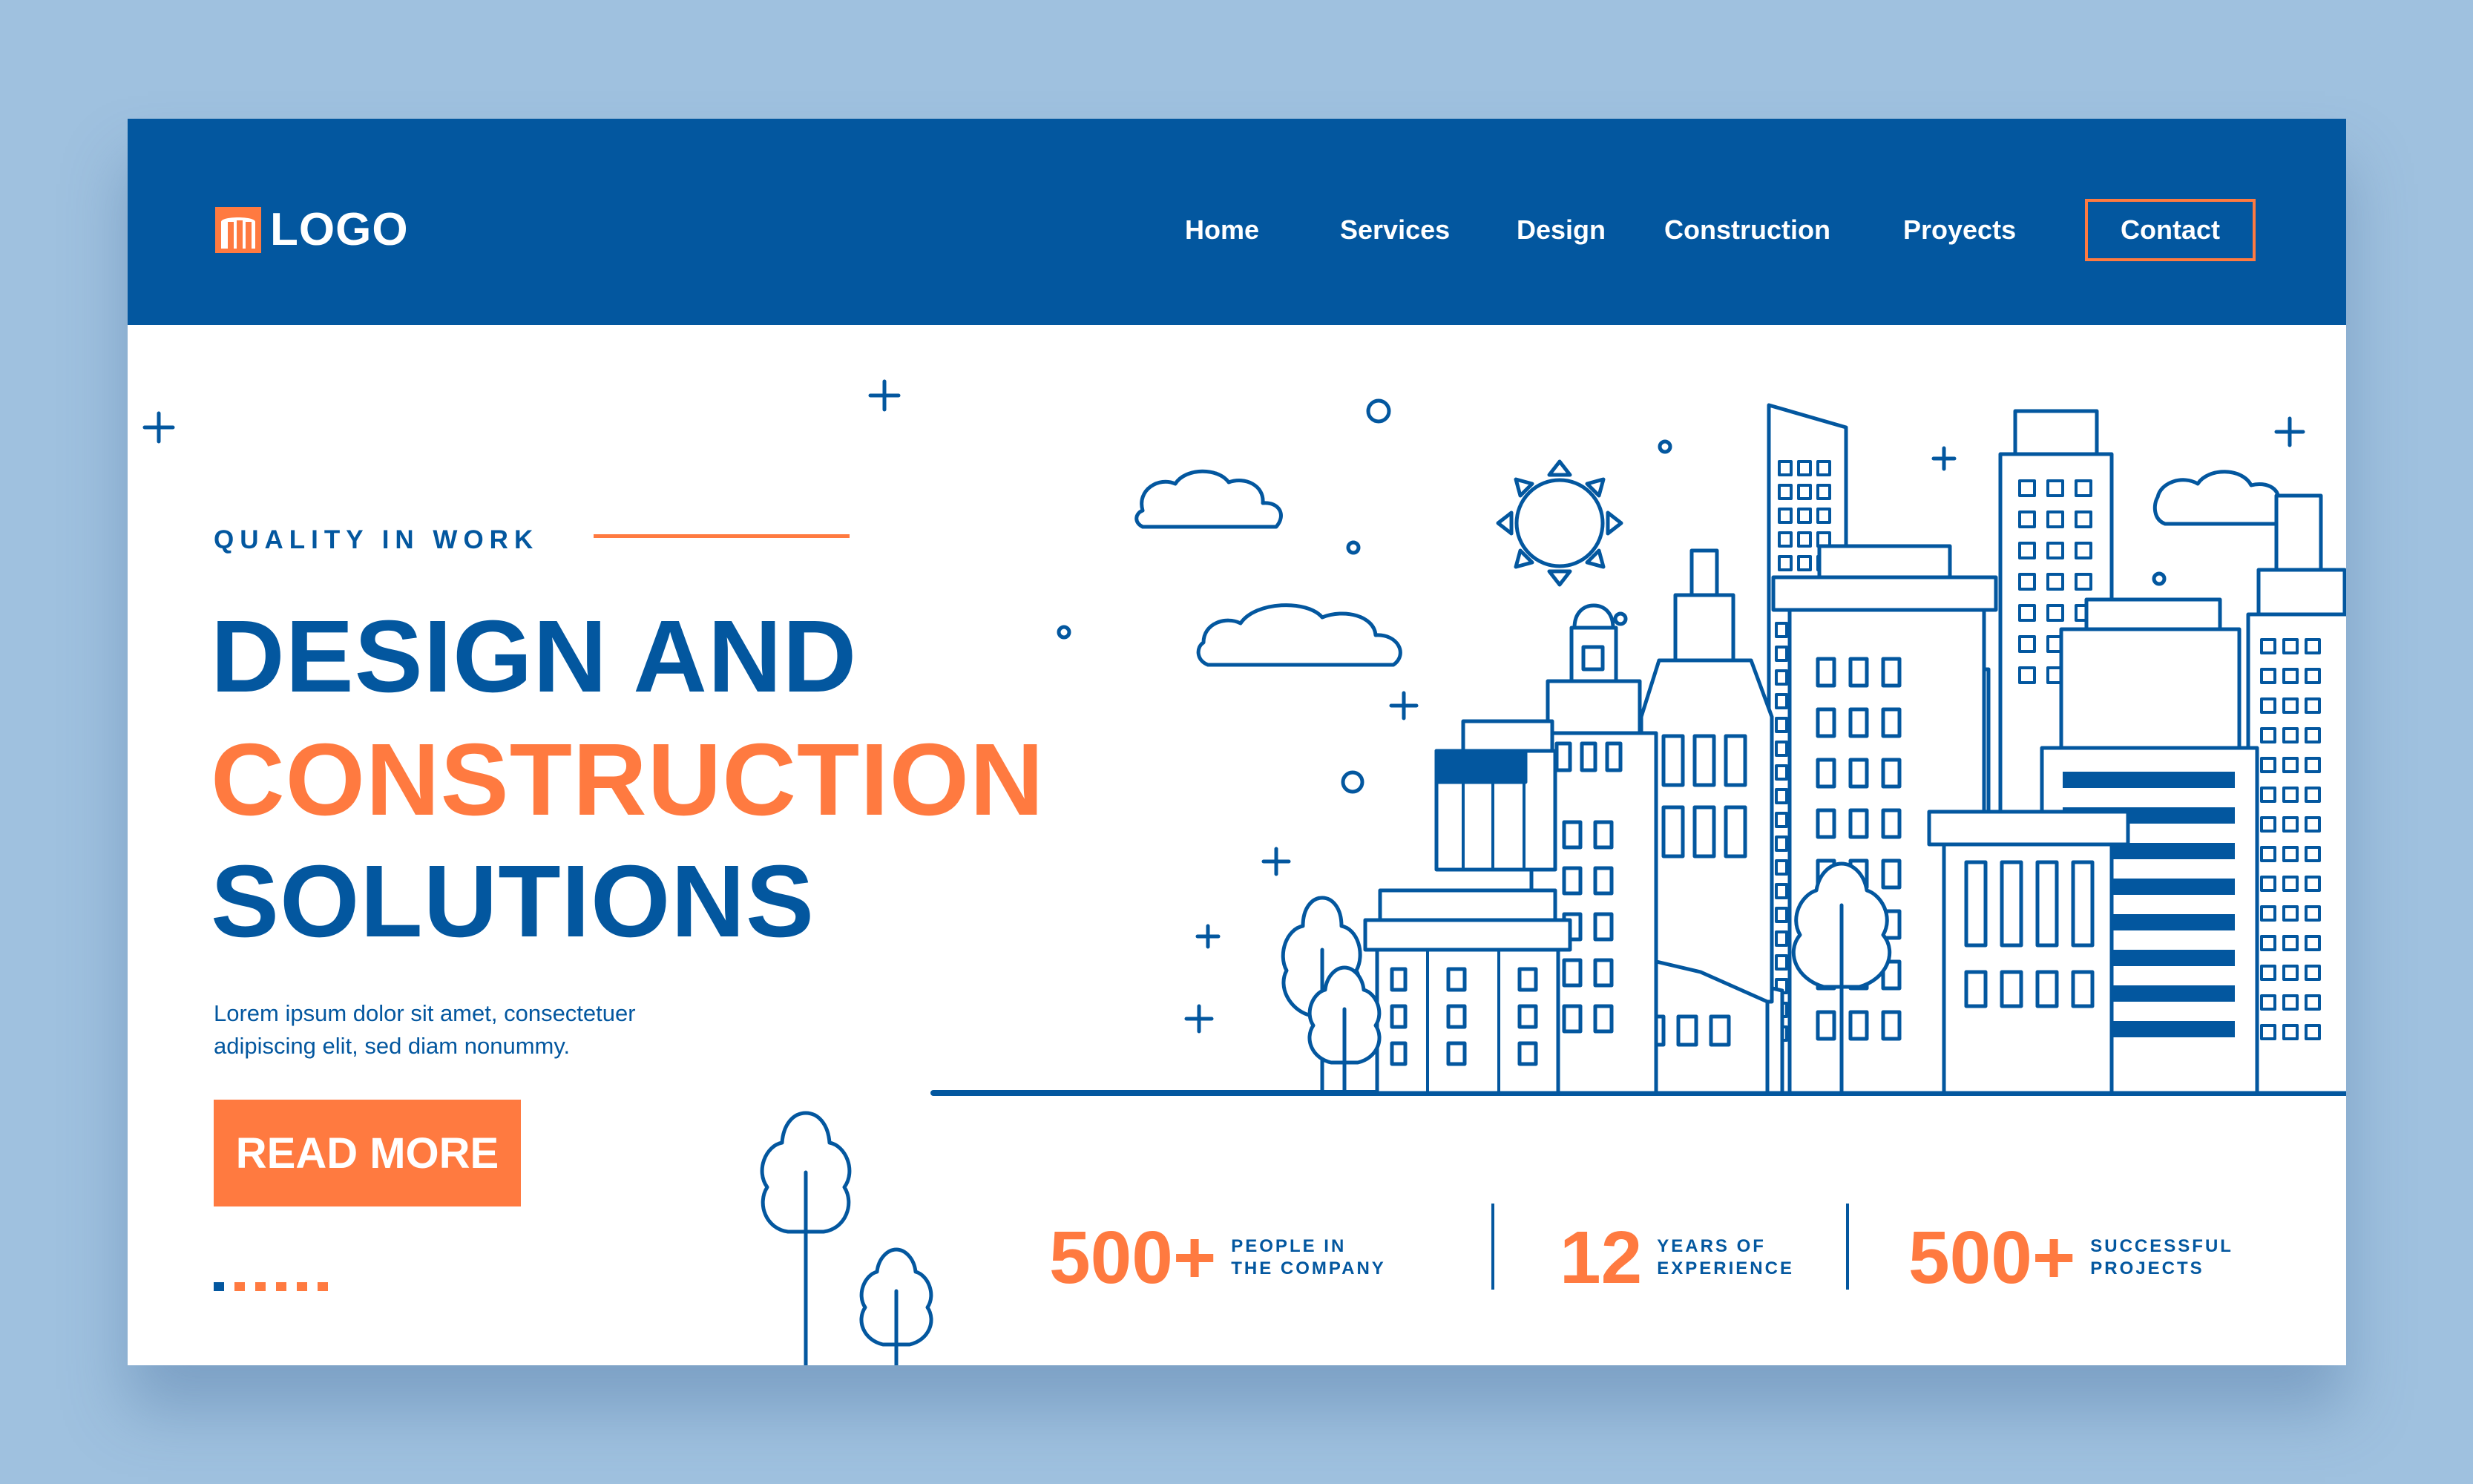 The height and width of the screenshot is (1484, 2473). What do you see at coordinates (1309, 1268) in the screenshot?
I see `stat-label-line: THE COMPANY` at bounding box center [1309, 1268].